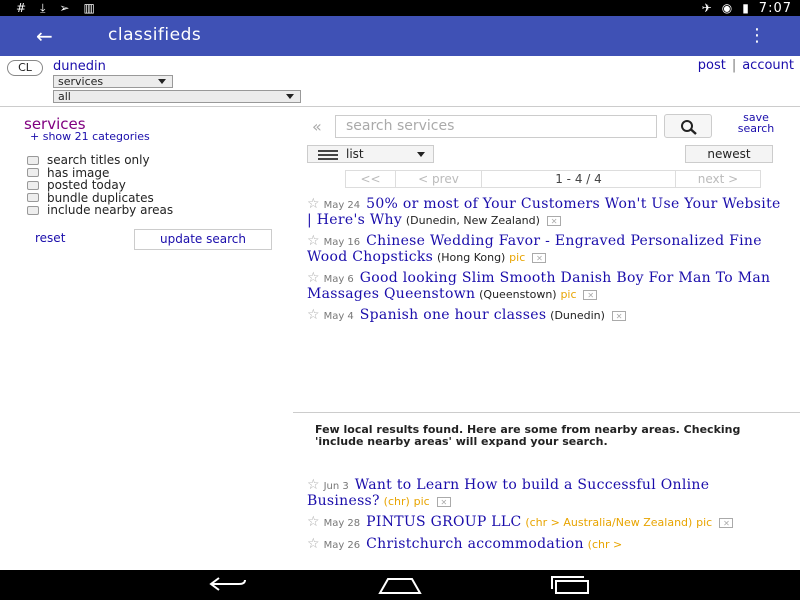 The image size is (800, 600). What do you see at coordinates (317, 126) in the screenshot?
I see `collapse-panel-icon: «` at bounding box center [317, 126].